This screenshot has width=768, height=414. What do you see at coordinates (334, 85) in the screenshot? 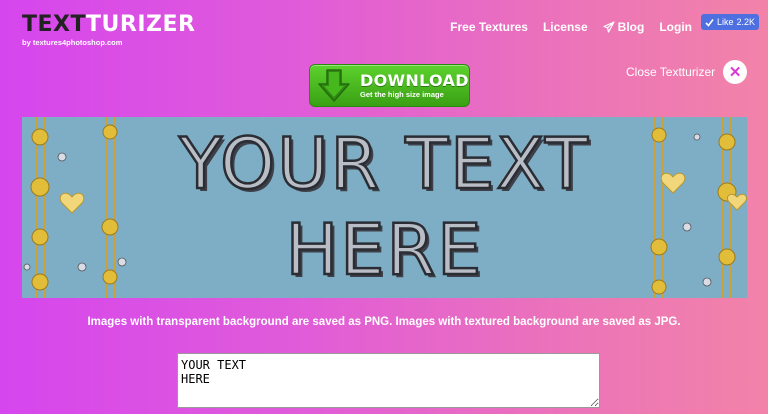
I see `download-arrow-icon` at bounding box center [334, 85].